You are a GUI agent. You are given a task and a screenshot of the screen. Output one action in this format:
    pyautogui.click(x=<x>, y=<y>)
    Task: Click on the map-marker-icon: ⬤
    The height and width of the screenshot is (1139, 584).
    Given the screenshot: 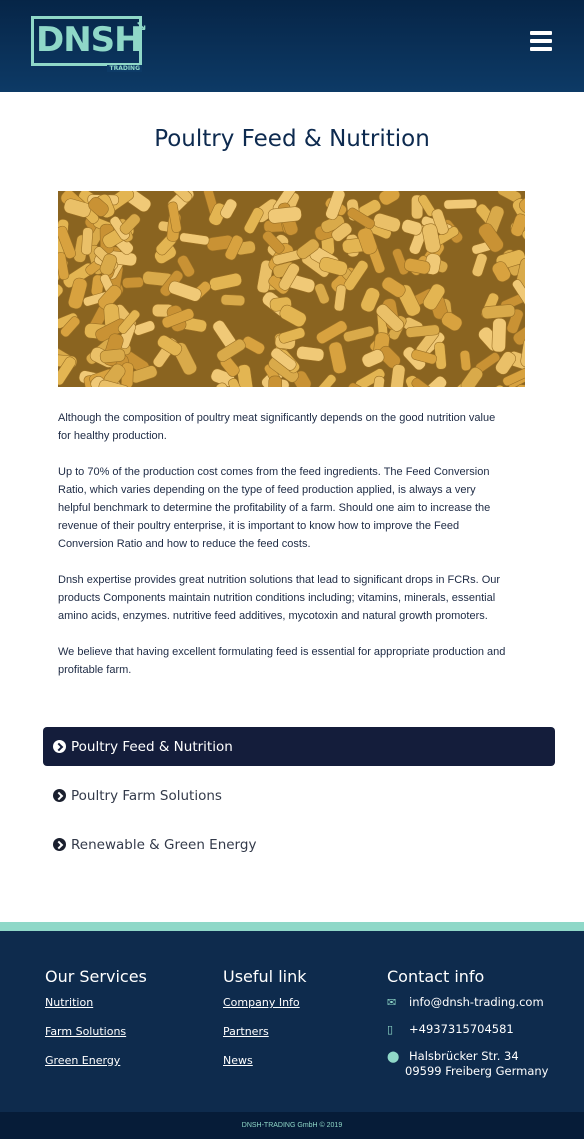 What is the action you would take?
    pyautogui.click(x=393, y=1056)
    